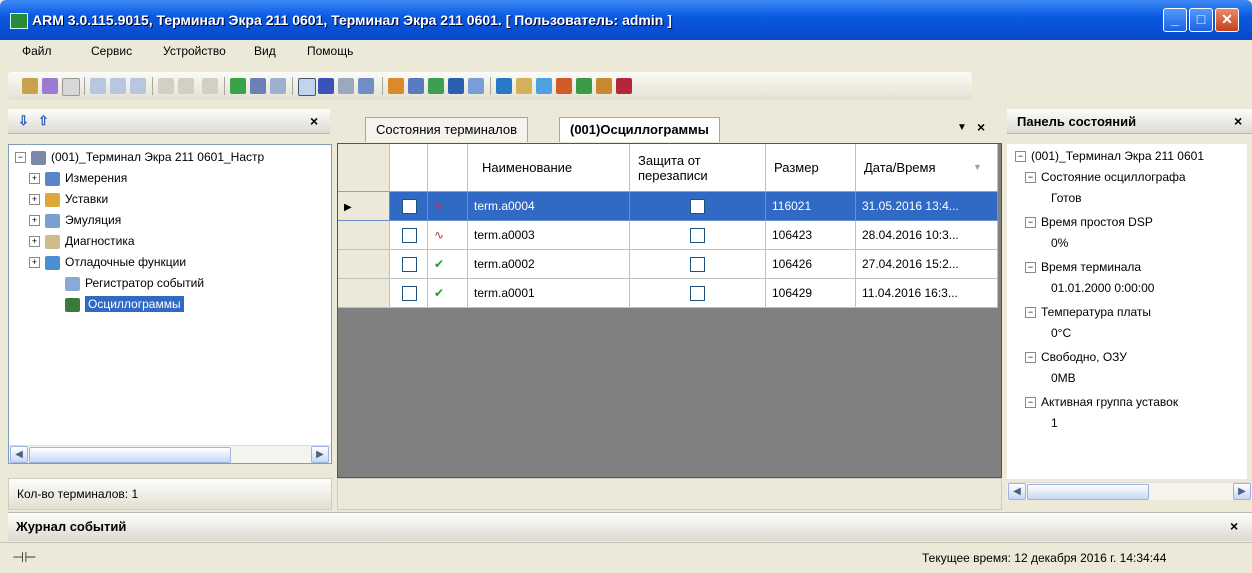 Image resolution: width=1252 pixels, height=573 pixels. I want to click on export-icon, so click(396, 86).